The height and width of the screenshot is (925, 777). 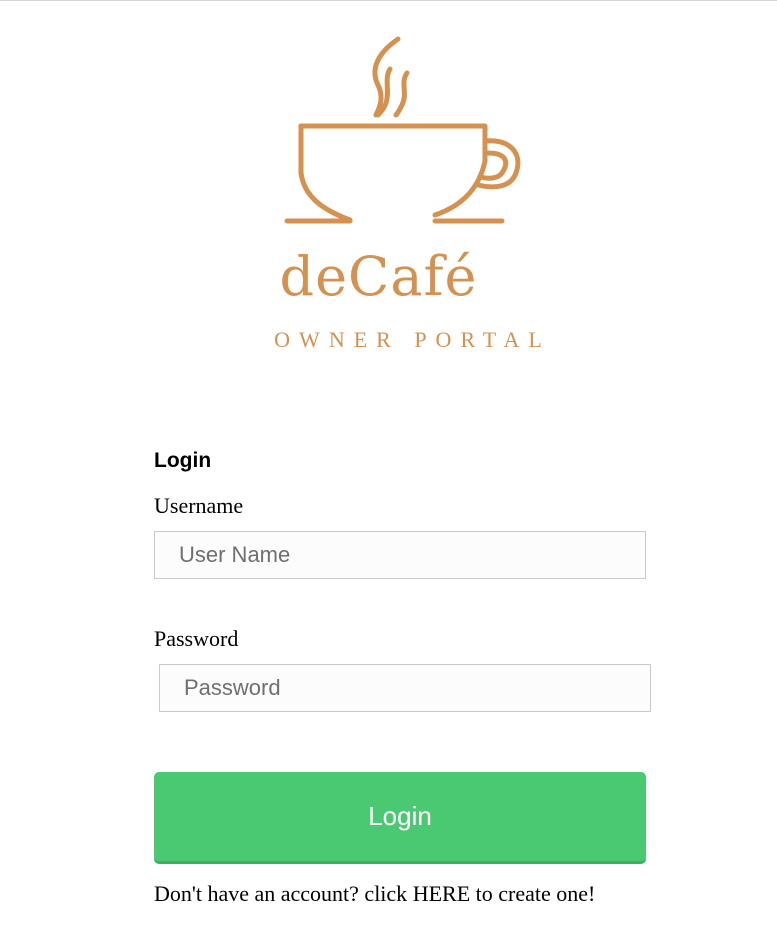 What do you see at coordinates (400, 555) in the screenshot?
I see `username-input` at bounding box center [400, 555].